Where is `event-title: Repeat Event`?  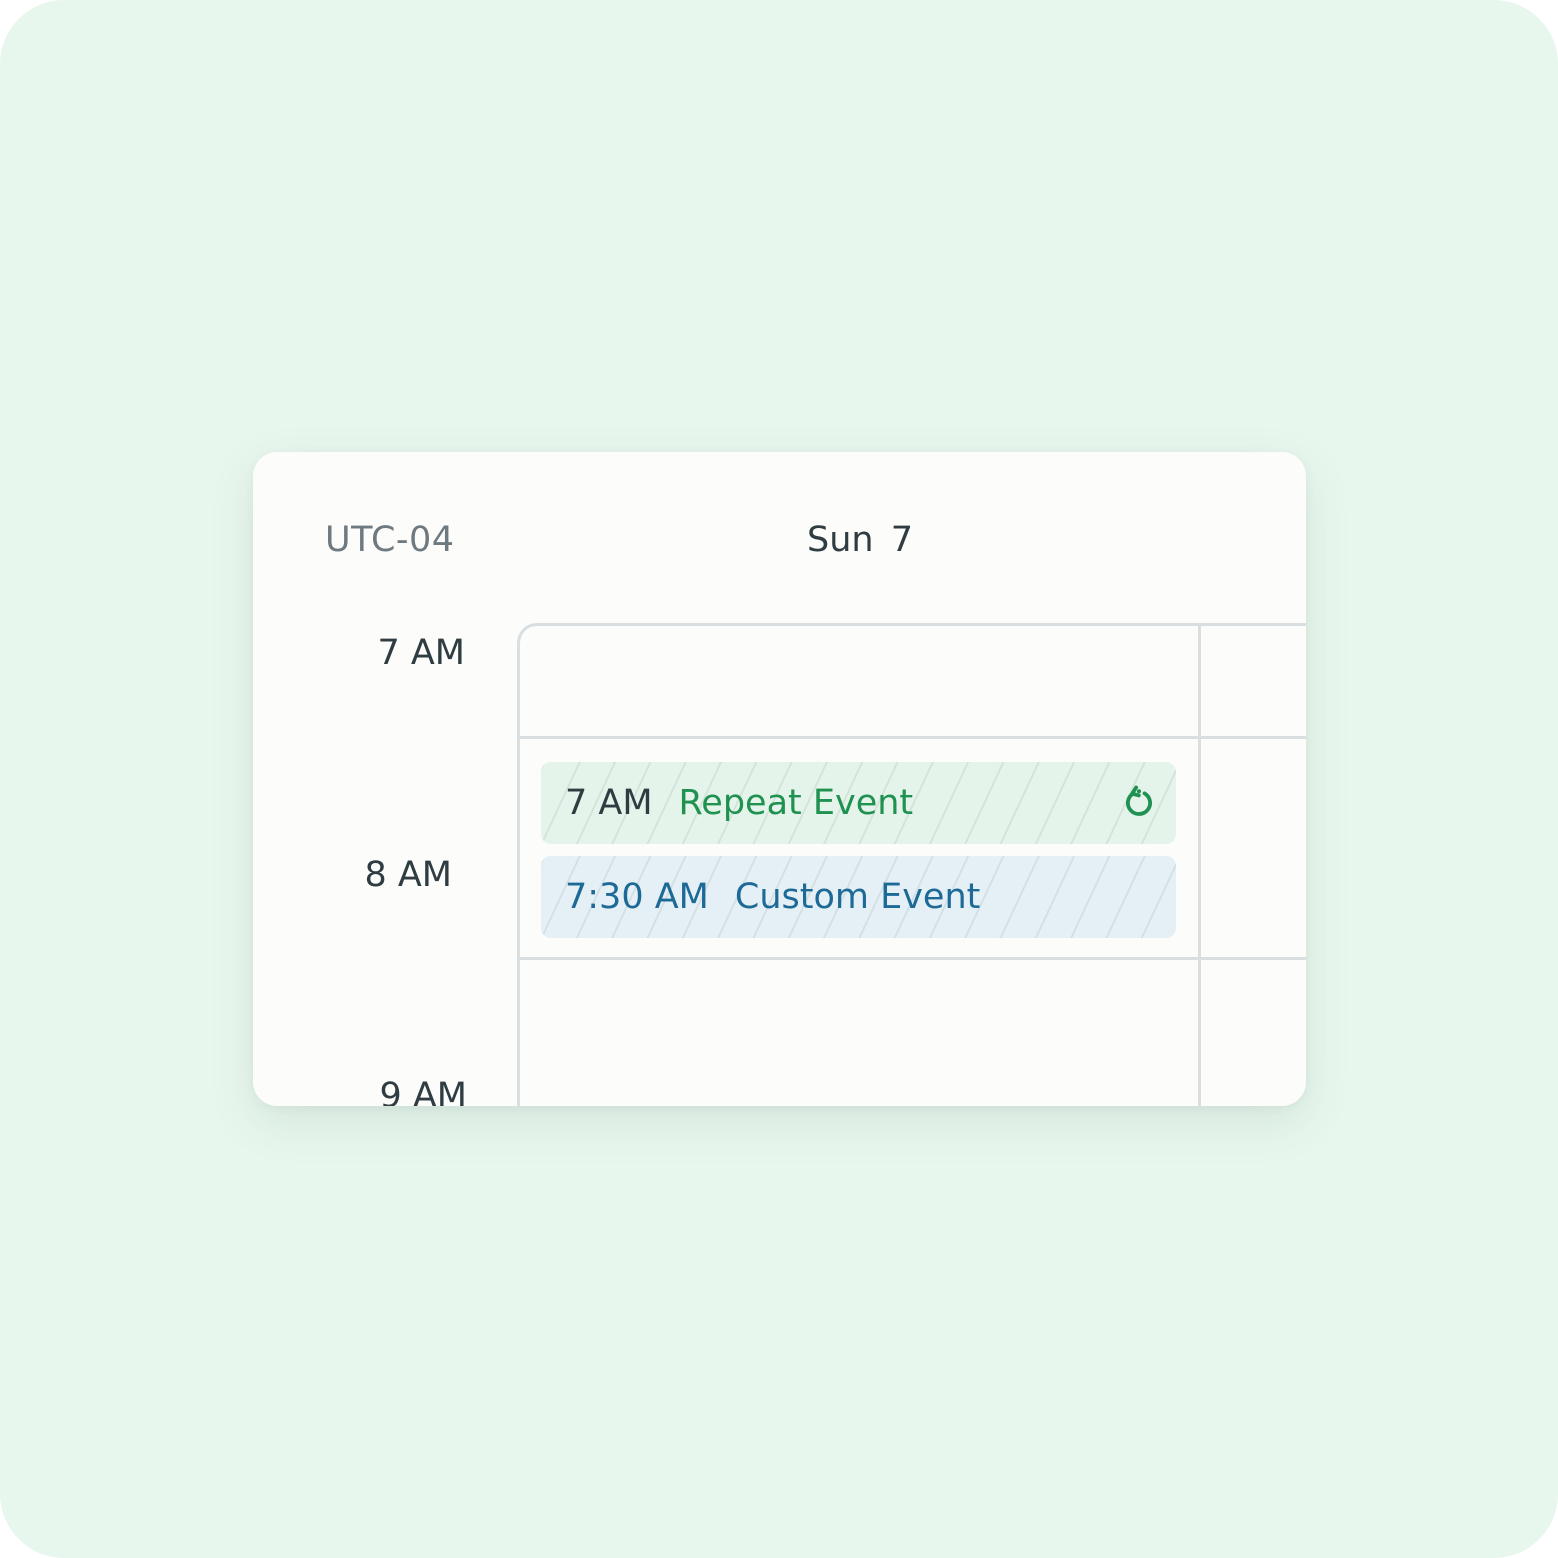 event-title: Repeat Event is located at coordinates (796, 803).